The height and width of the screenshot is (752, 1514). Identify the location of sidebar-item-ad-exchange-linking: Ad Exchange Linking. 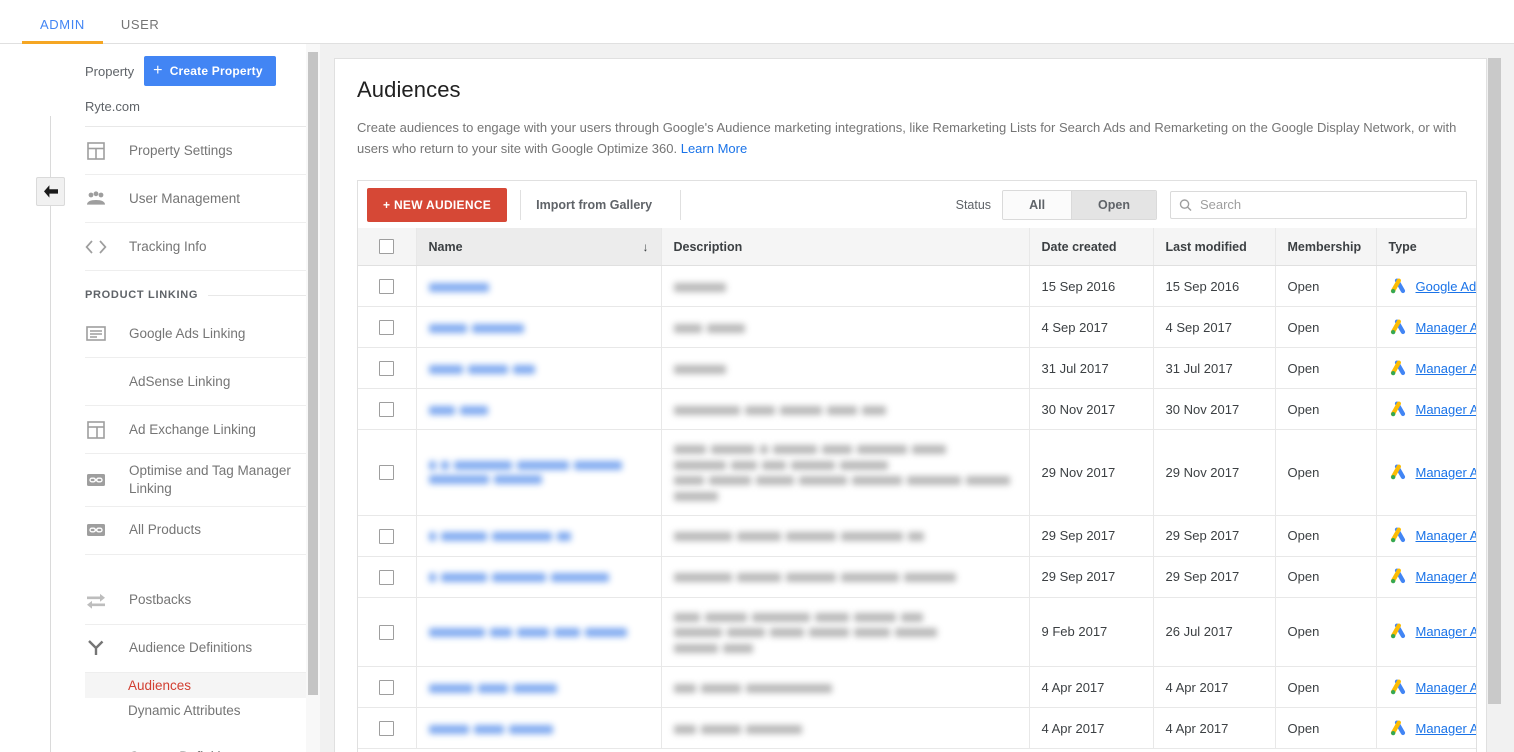
(202, 430).